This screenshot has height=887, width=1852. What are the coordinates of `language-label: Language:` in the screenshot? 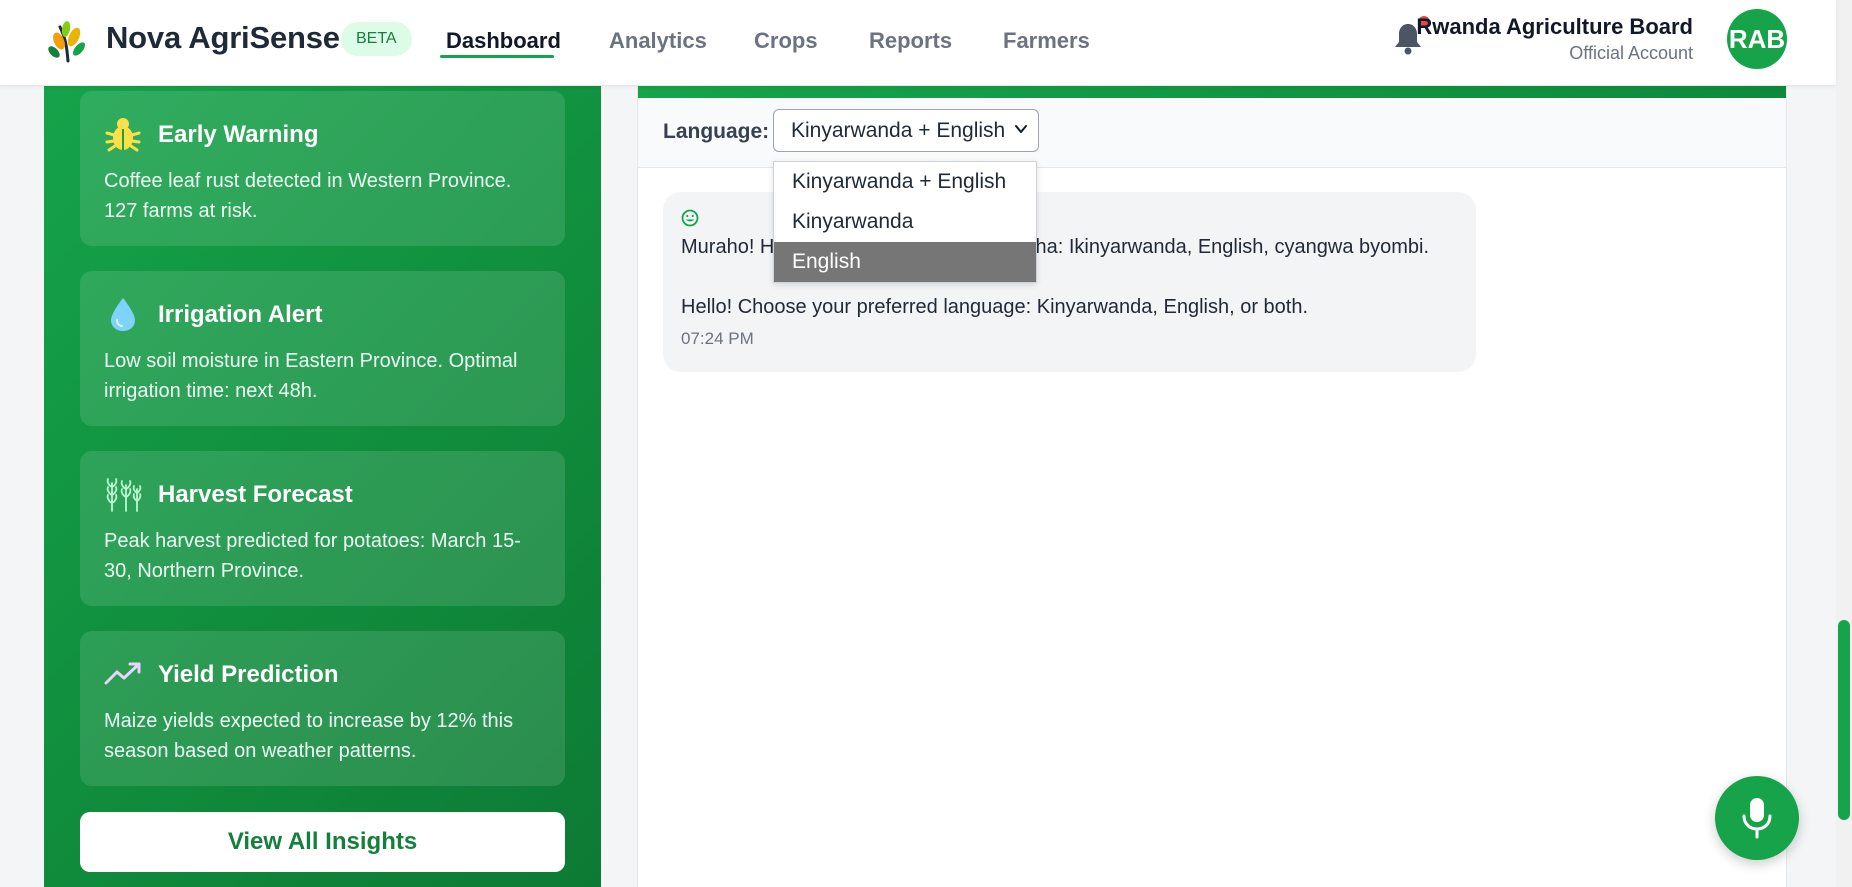 It's located at (716, 131).